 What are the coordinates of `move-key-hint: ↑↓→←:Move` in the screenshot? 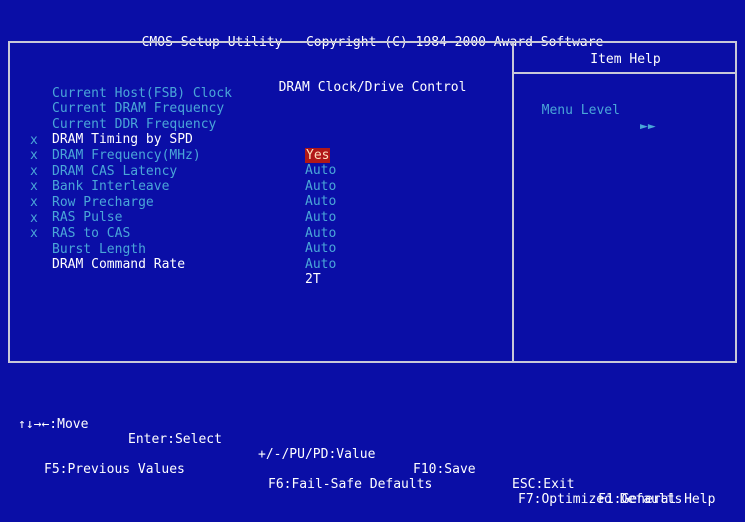 It's located at (53, 424).